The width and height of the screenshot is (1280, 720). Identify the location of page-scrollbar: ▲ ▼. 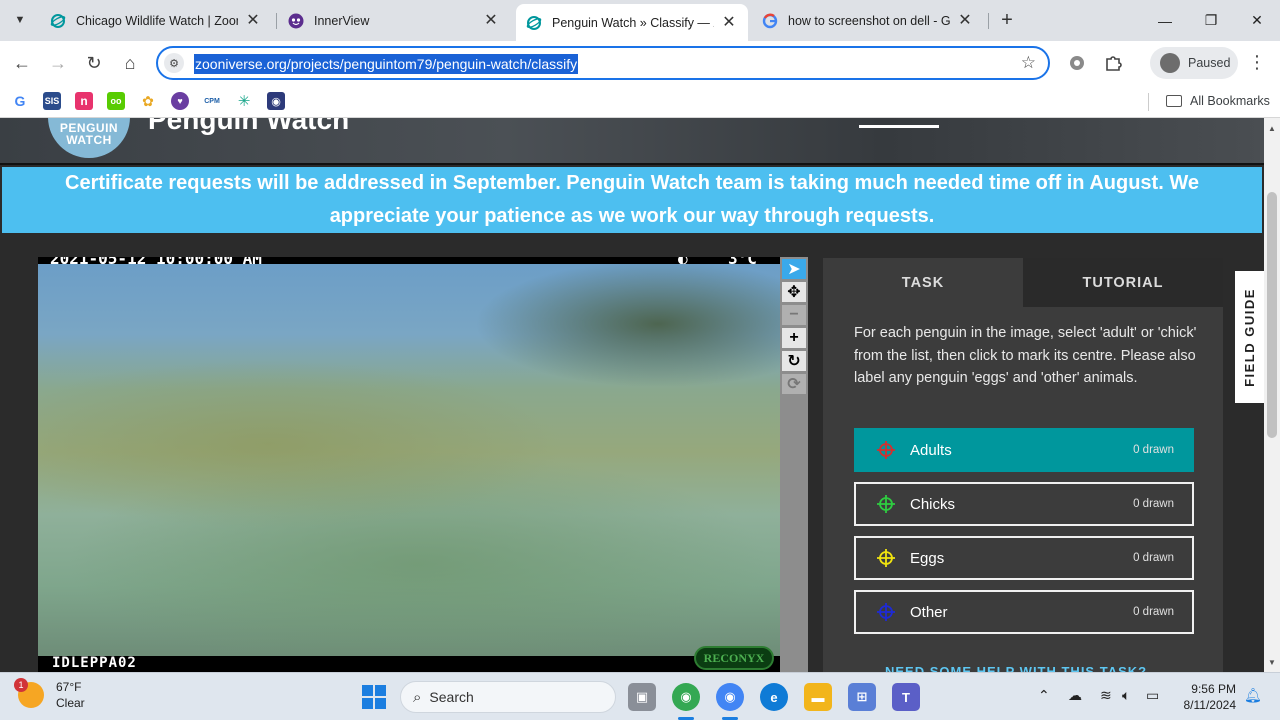
(1272, 395).